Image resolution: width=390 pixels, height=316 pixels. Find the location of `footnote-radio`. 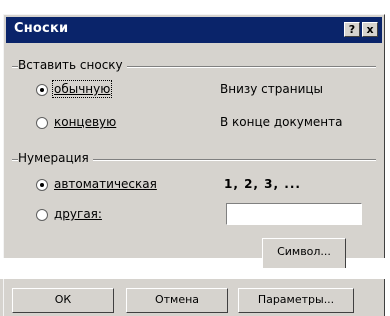

footnote-radio is located at coordinates (42, 90).